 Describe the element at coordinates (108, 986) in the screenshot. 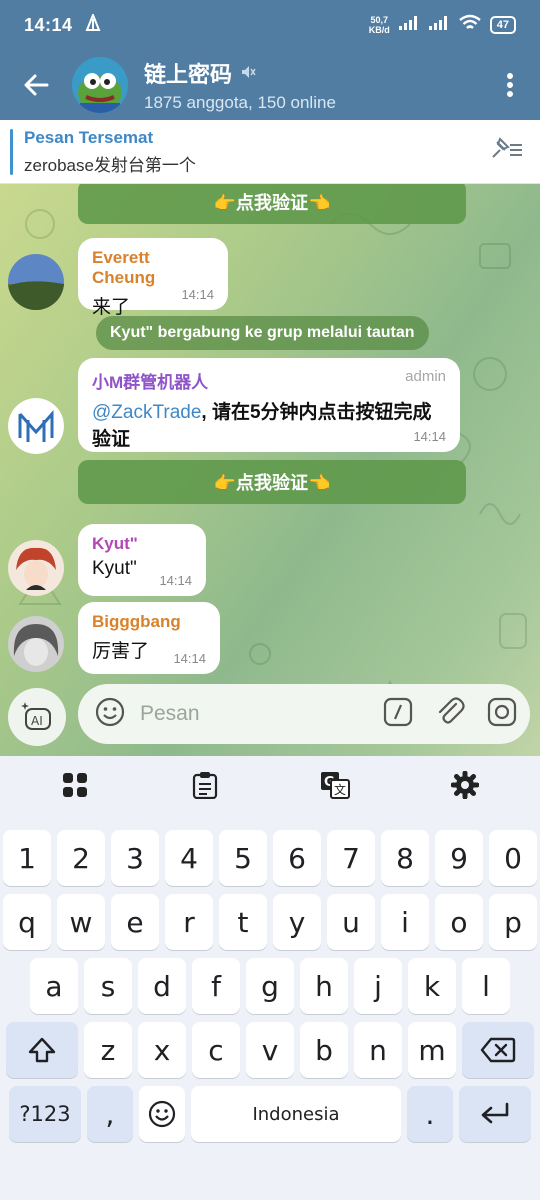

I see `key-s: s` at that location.